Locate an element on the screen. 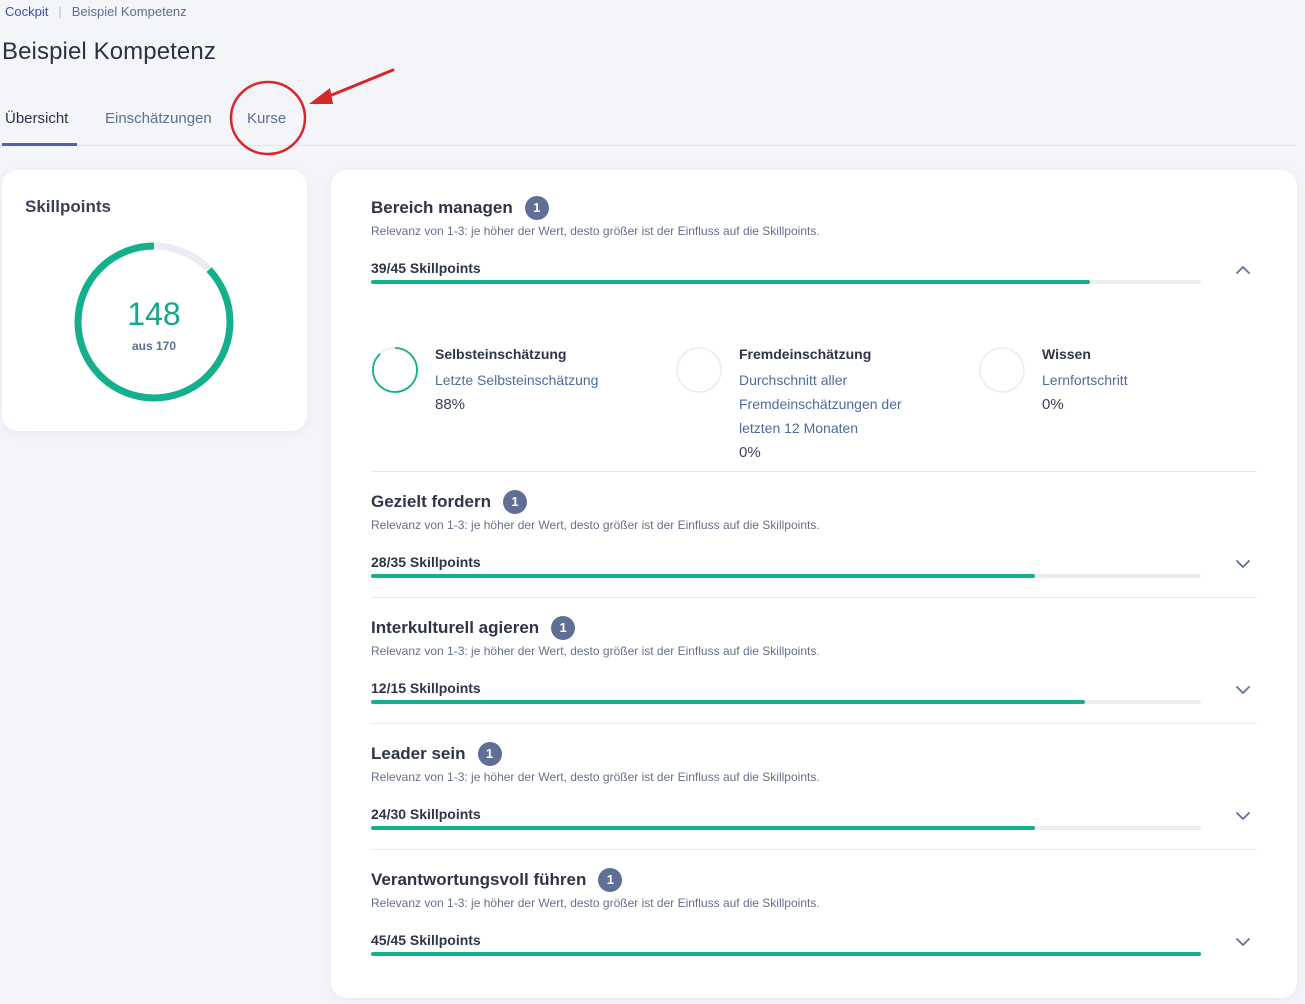 The width and height of the screenshot is (1305, 1004). section-title: Interkulturell agieren 1 is located at coordinates (473, 628).